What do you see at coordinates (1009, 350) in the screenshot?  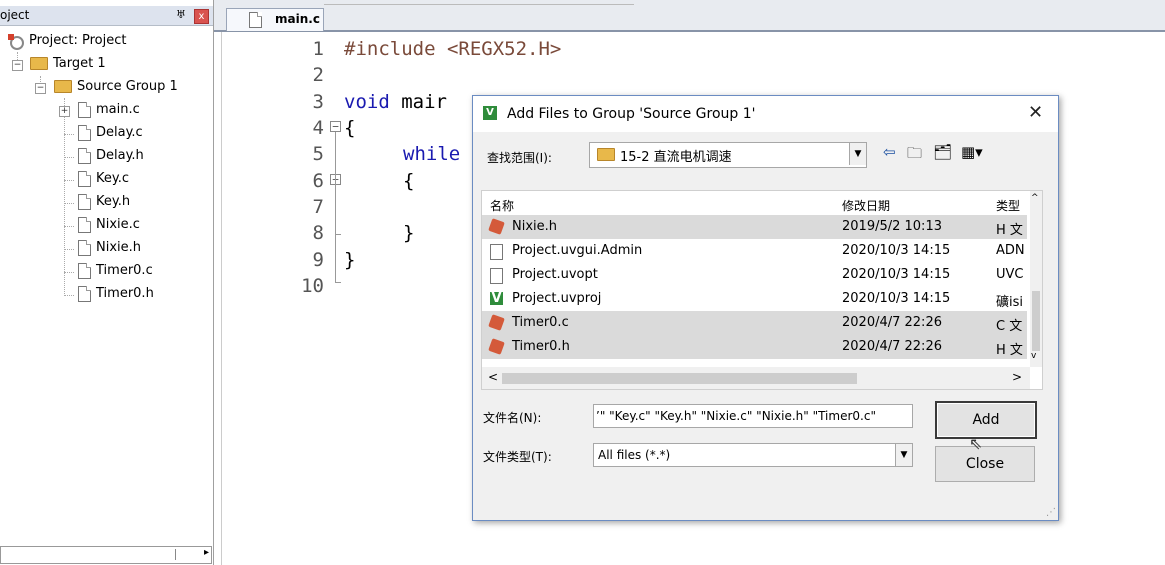 I see `file-type: H 文` at bounding box center [1009, 350].